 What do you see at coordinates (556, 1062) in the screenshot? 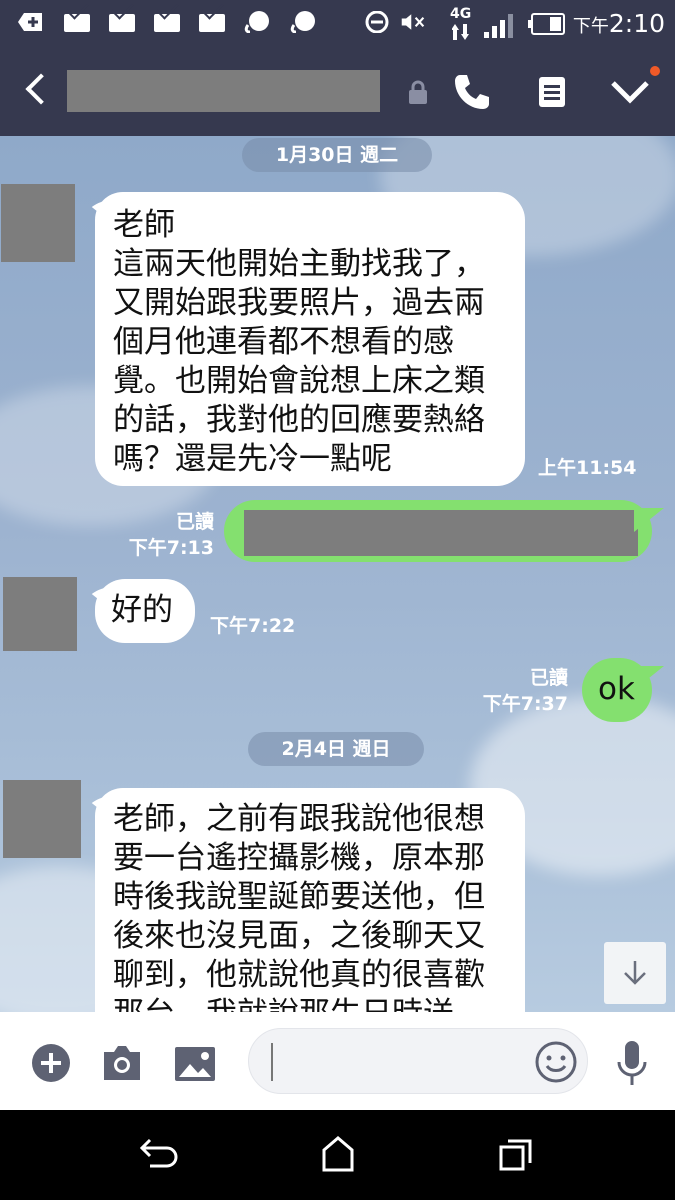
I see `emoji-icon` at bounding box center [556, 1062].